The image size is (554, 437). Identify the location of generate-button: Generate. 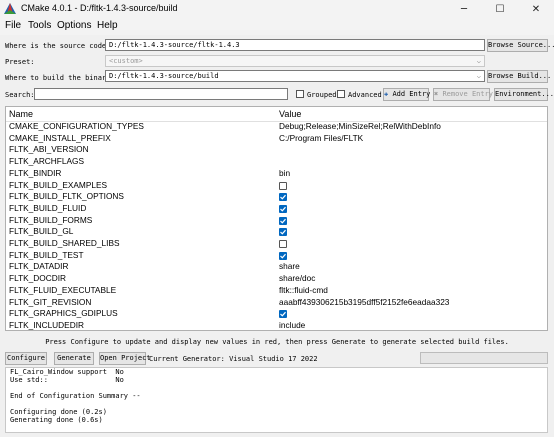
(74, 358).